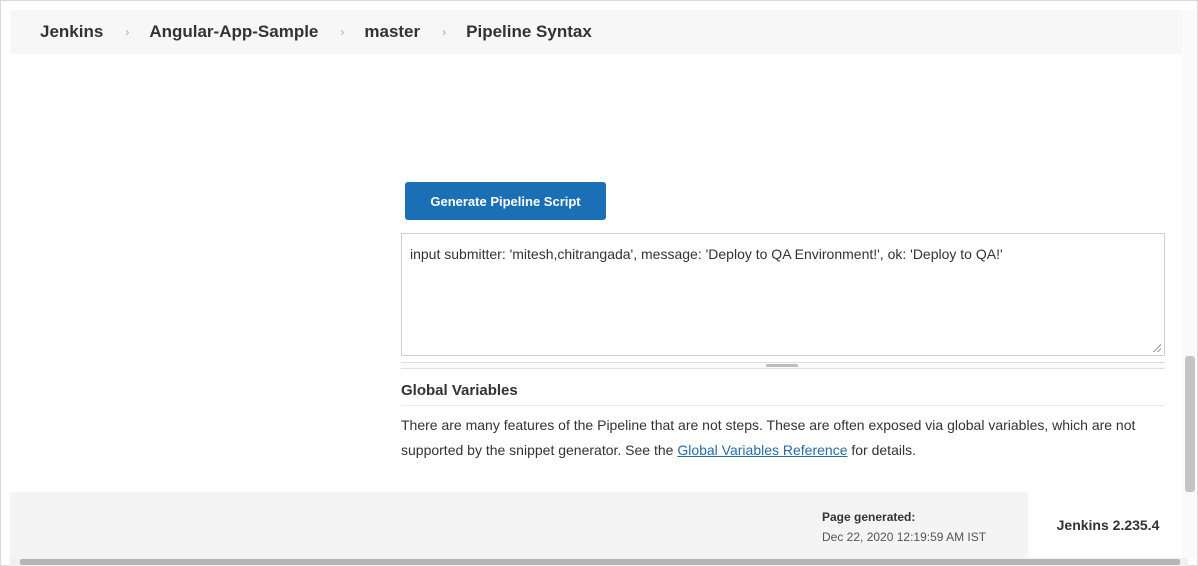 The width and height of the screenshot is (1198, 566). Describe the element at coordinates (459, 390) in the screenshot. I see `global-variables-heading: Global Variables` at that location.